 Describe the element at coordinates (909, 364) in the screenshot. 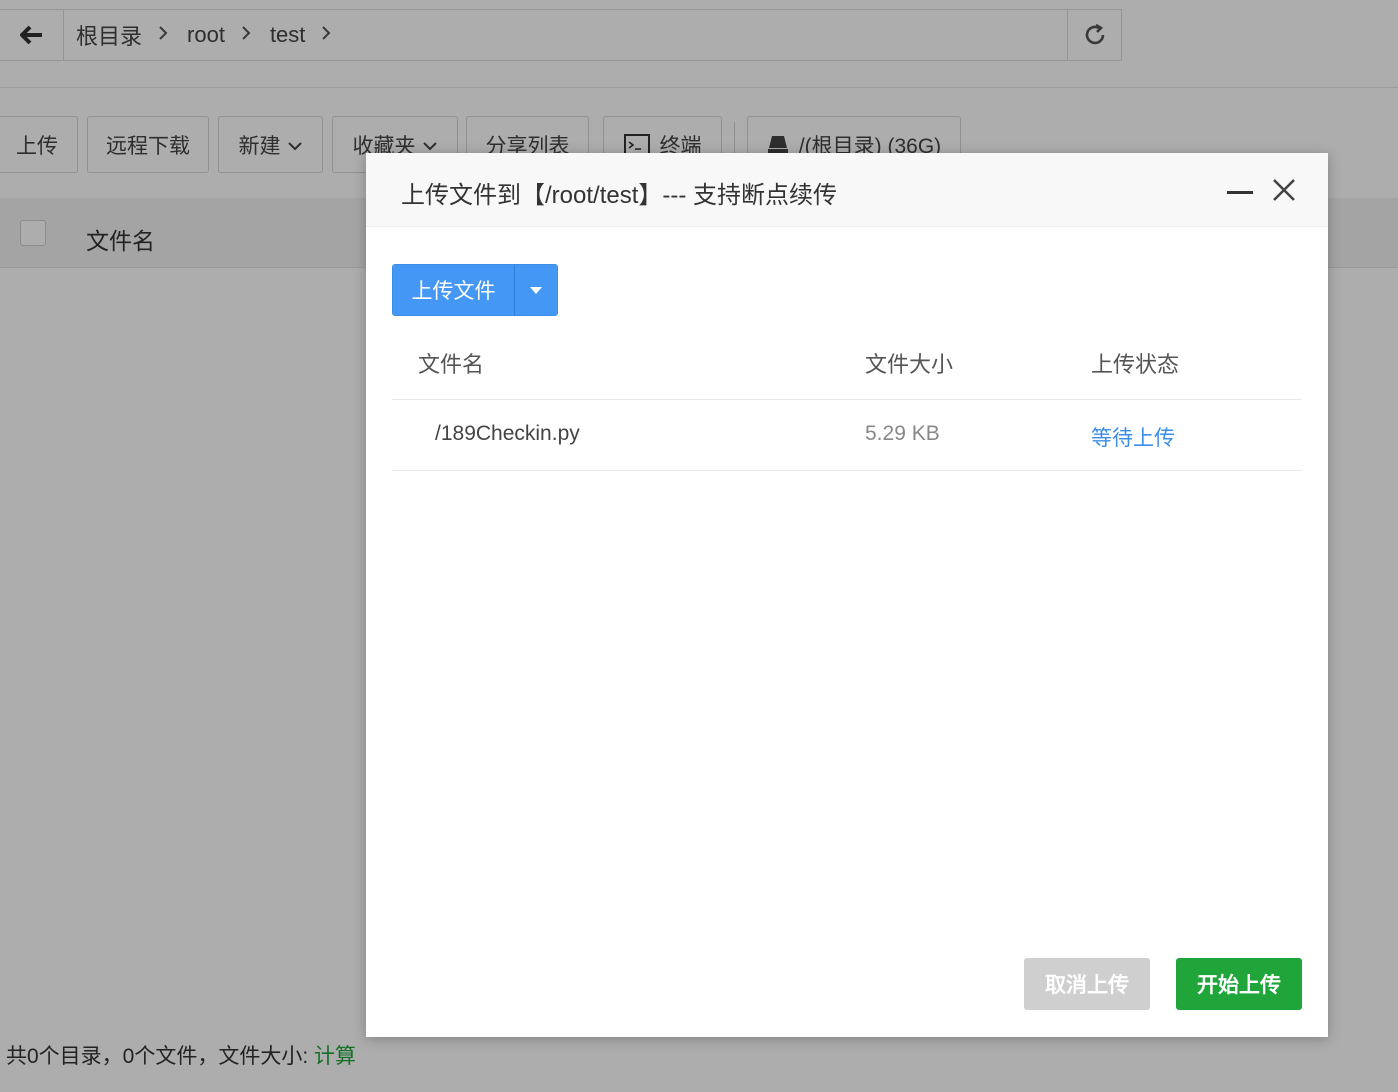

I see `column-header-filesize: 文件大小` at that location.